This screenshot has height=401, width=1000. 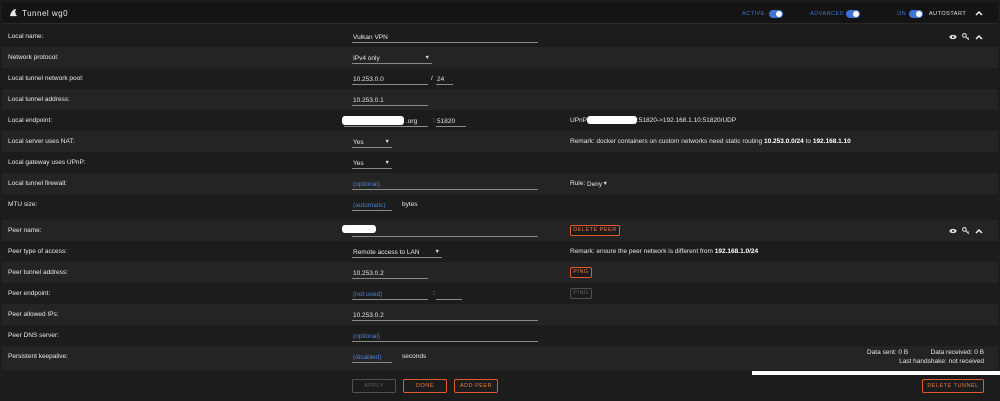 What do you see at coordinates (368, 273) in the screenshot?
I see `peer-tunnel-address-value: 10.253.0.2` at bounding box center [368, 273].